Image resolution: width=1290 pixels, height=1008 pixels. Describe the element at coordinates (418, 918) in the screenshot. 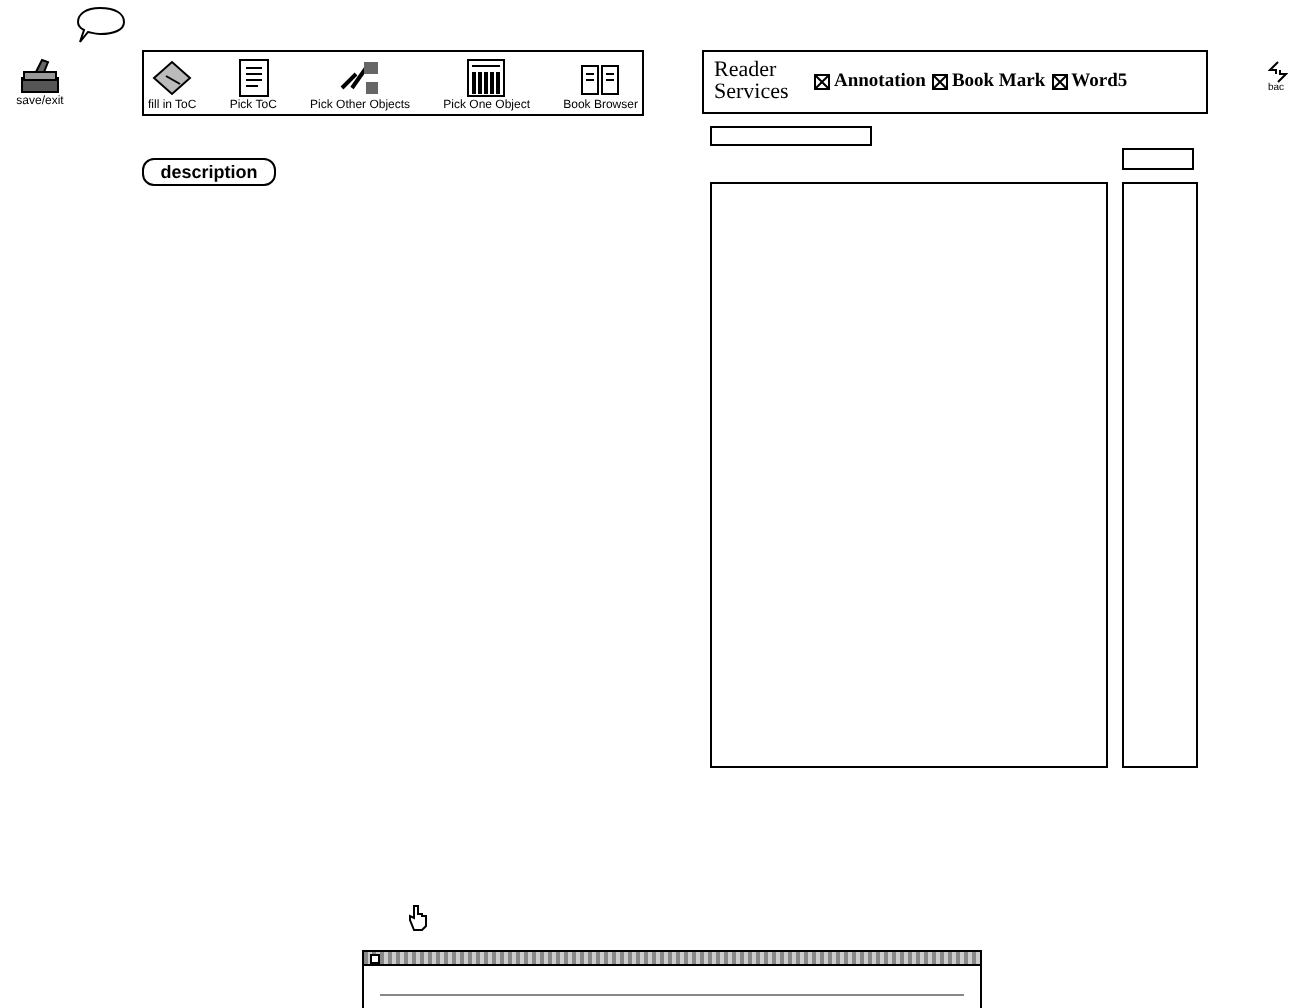

I see `hand-cursor-icon` at that location.